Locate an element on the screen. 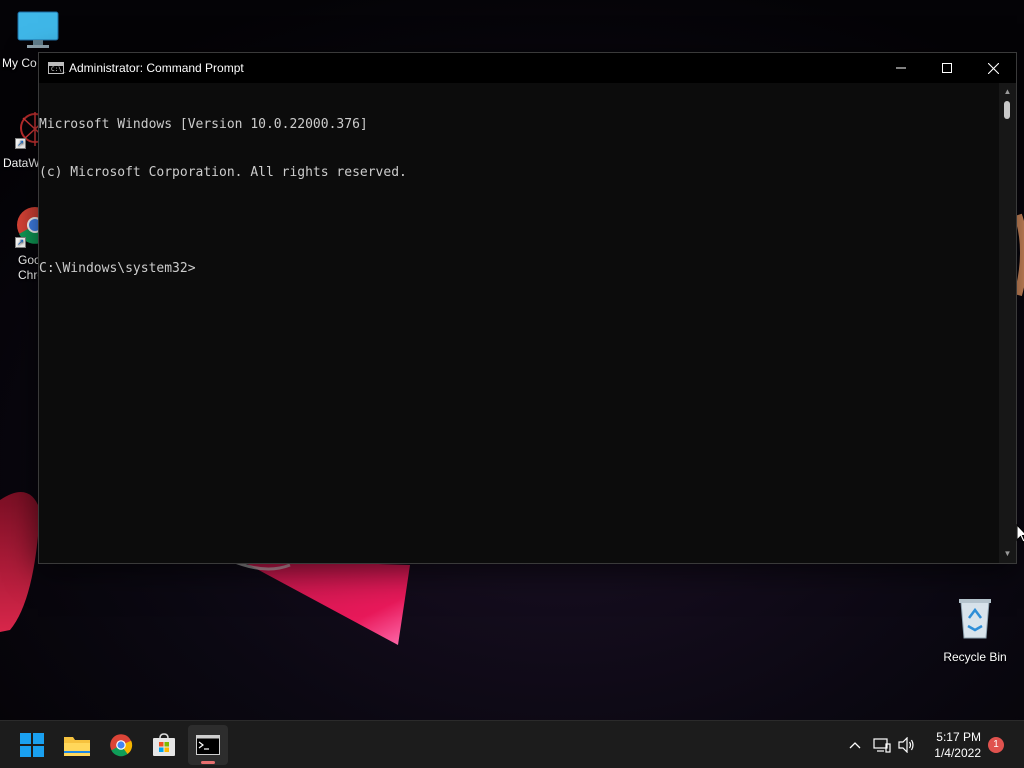 The height and width of the screenshot is (768, 1024). monitor-icon is located at coordinates (38, 29).